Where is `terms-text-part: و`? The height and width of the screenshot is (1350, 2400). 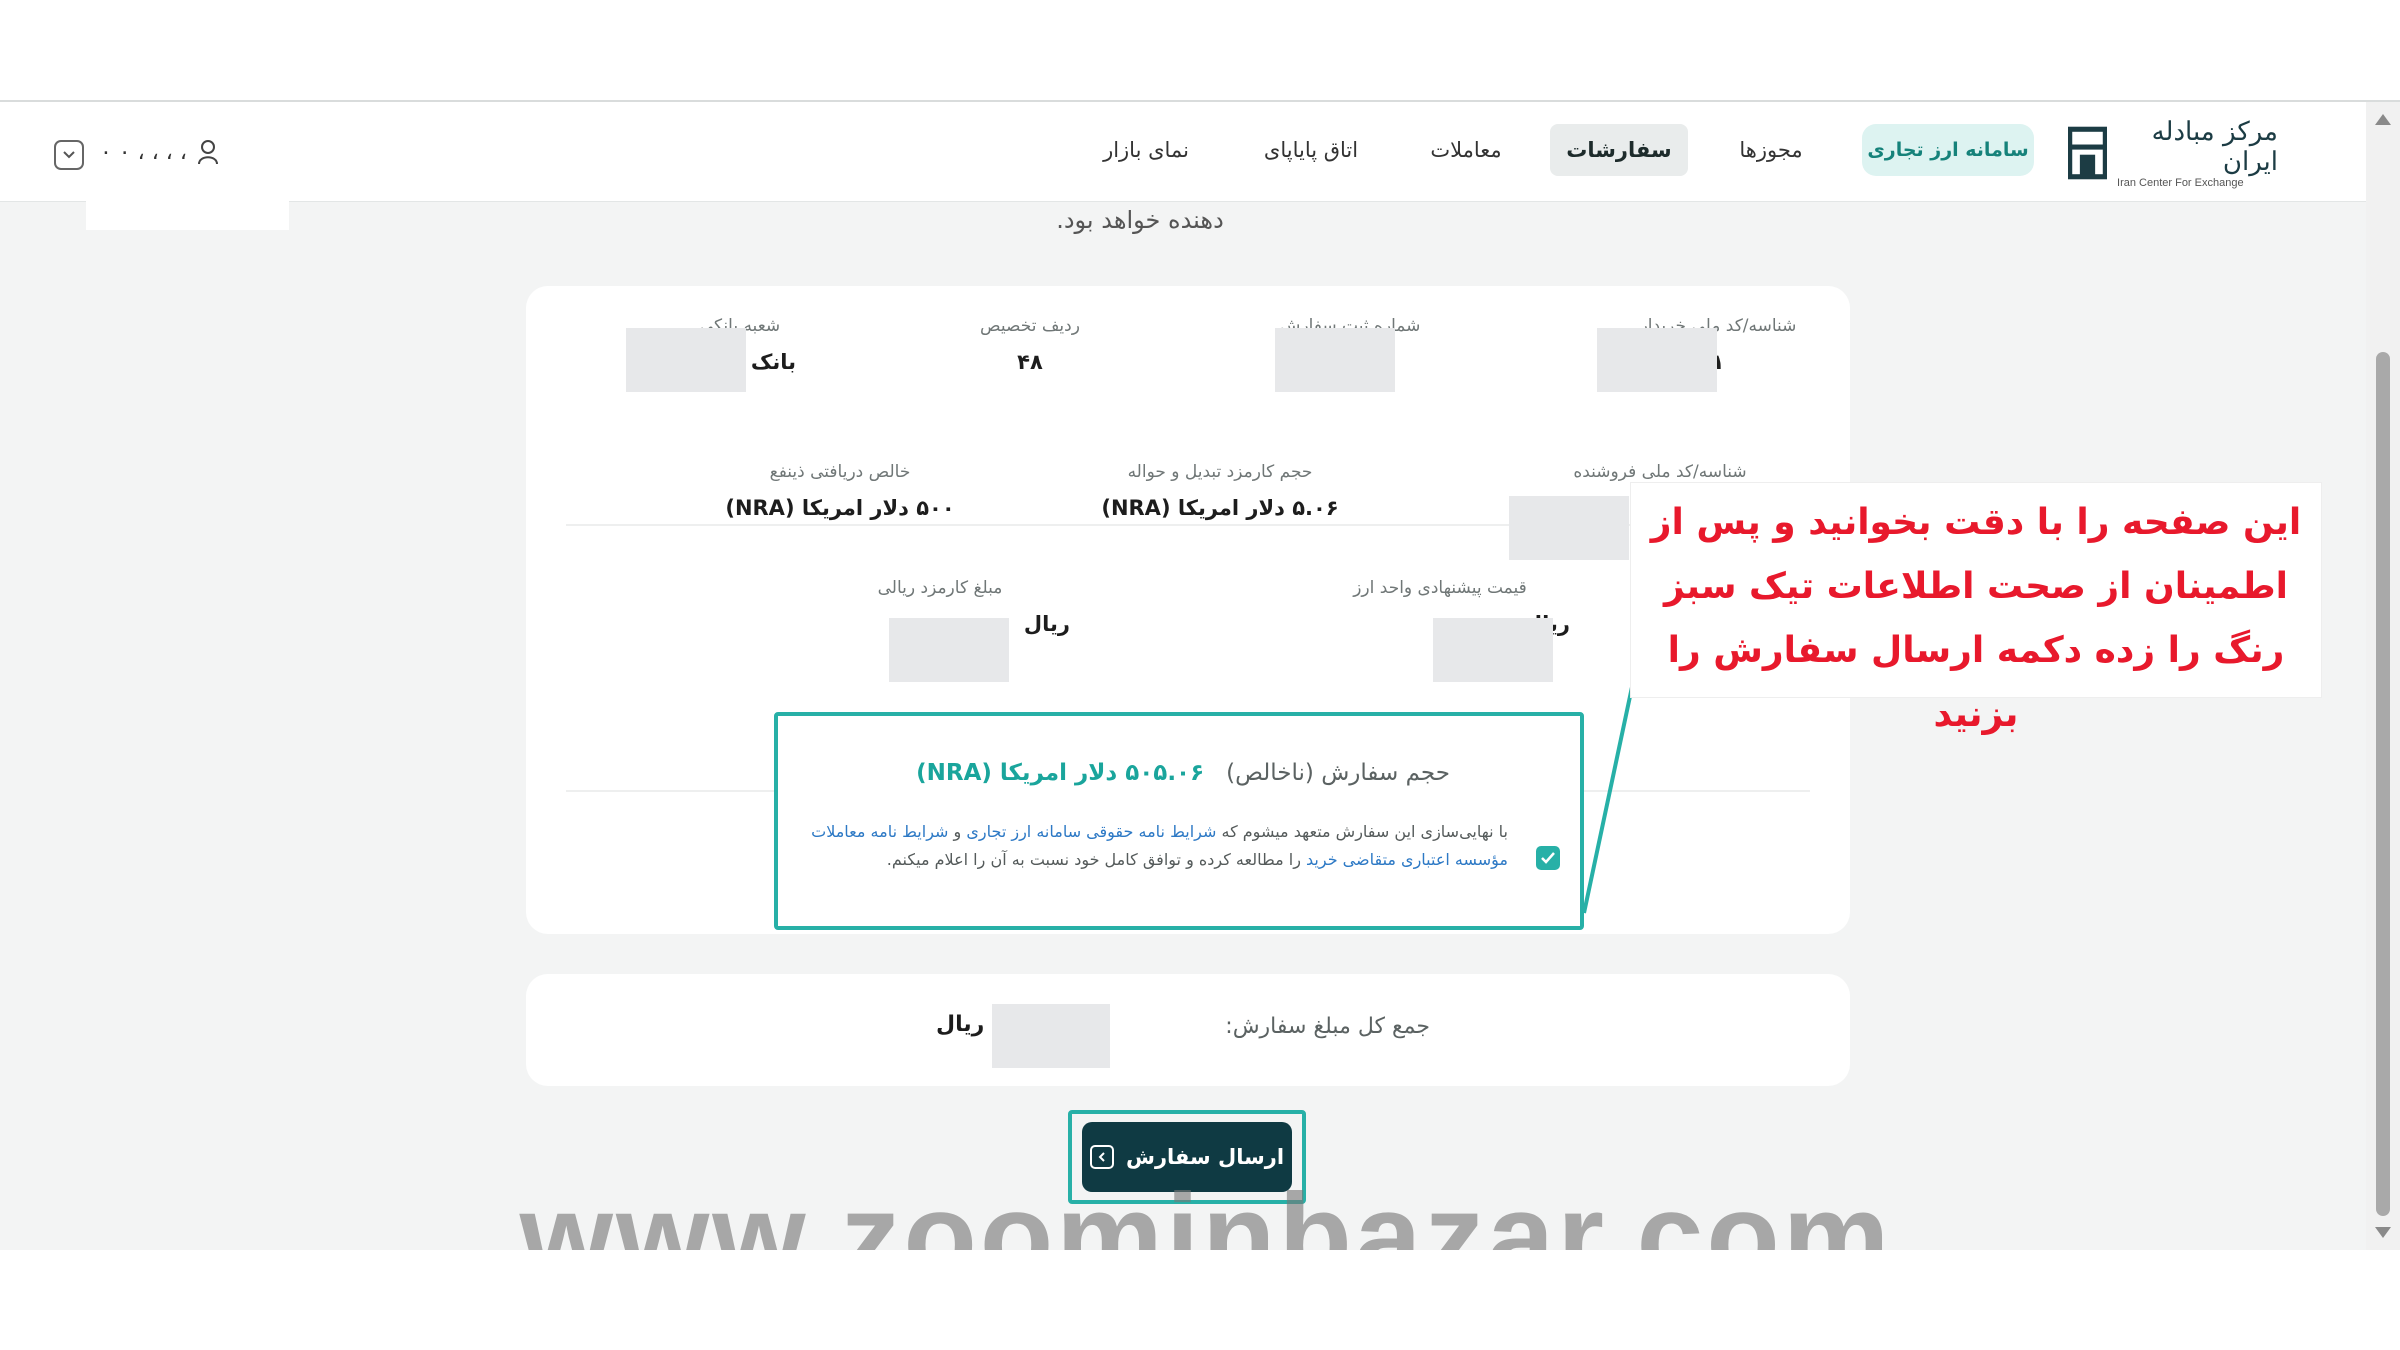 terms-text-part: و is located at coordinates (957, 831).